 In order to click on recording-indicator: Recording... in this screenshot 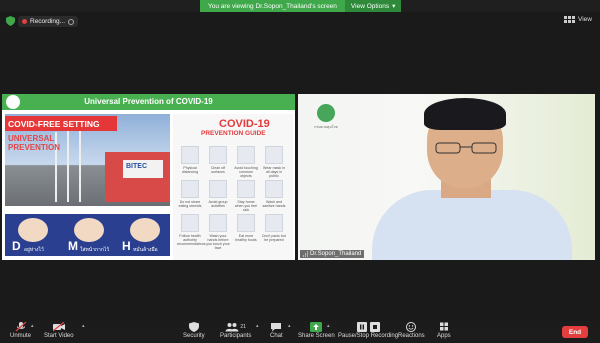, I will do `click(48, 21)`.